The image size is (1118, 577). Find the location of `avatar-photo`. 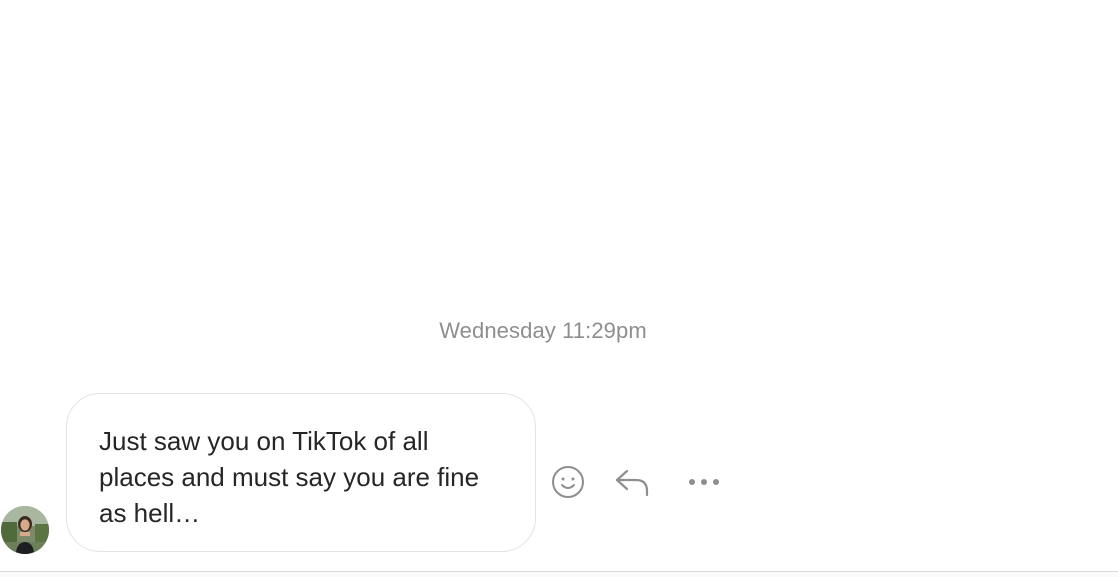

avatar-photo is located at coordinates (25, 530).